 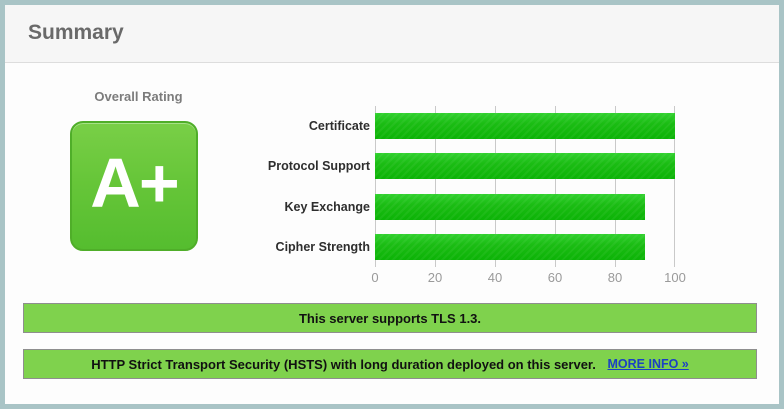 What do you see at coordinates (555, 277) in the screenshot?
I see `x-tick-label: 60` at bounding box center [555, 277].